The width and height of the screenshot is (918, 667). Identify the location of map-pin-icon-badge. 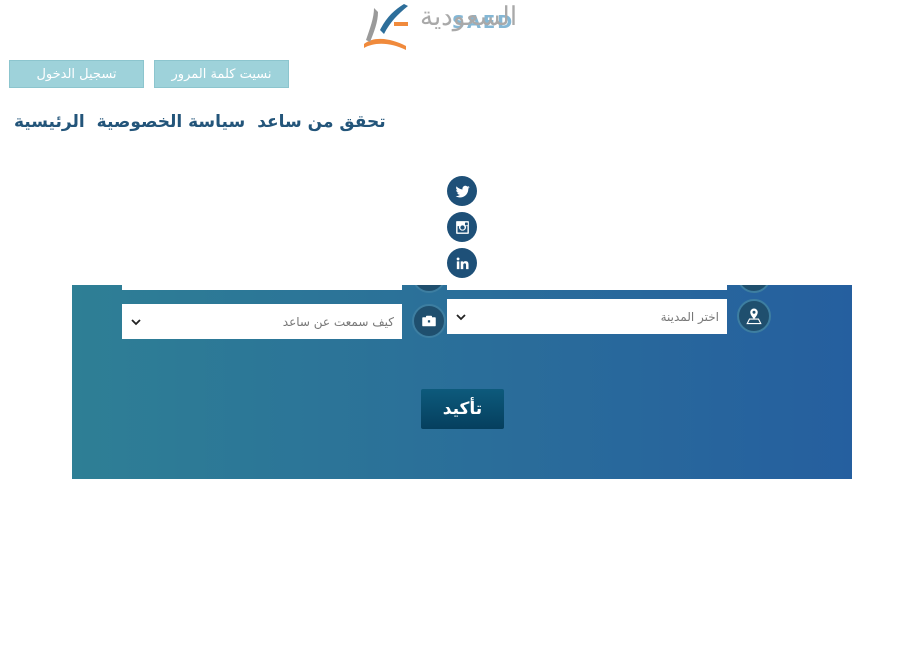
(754, 316).